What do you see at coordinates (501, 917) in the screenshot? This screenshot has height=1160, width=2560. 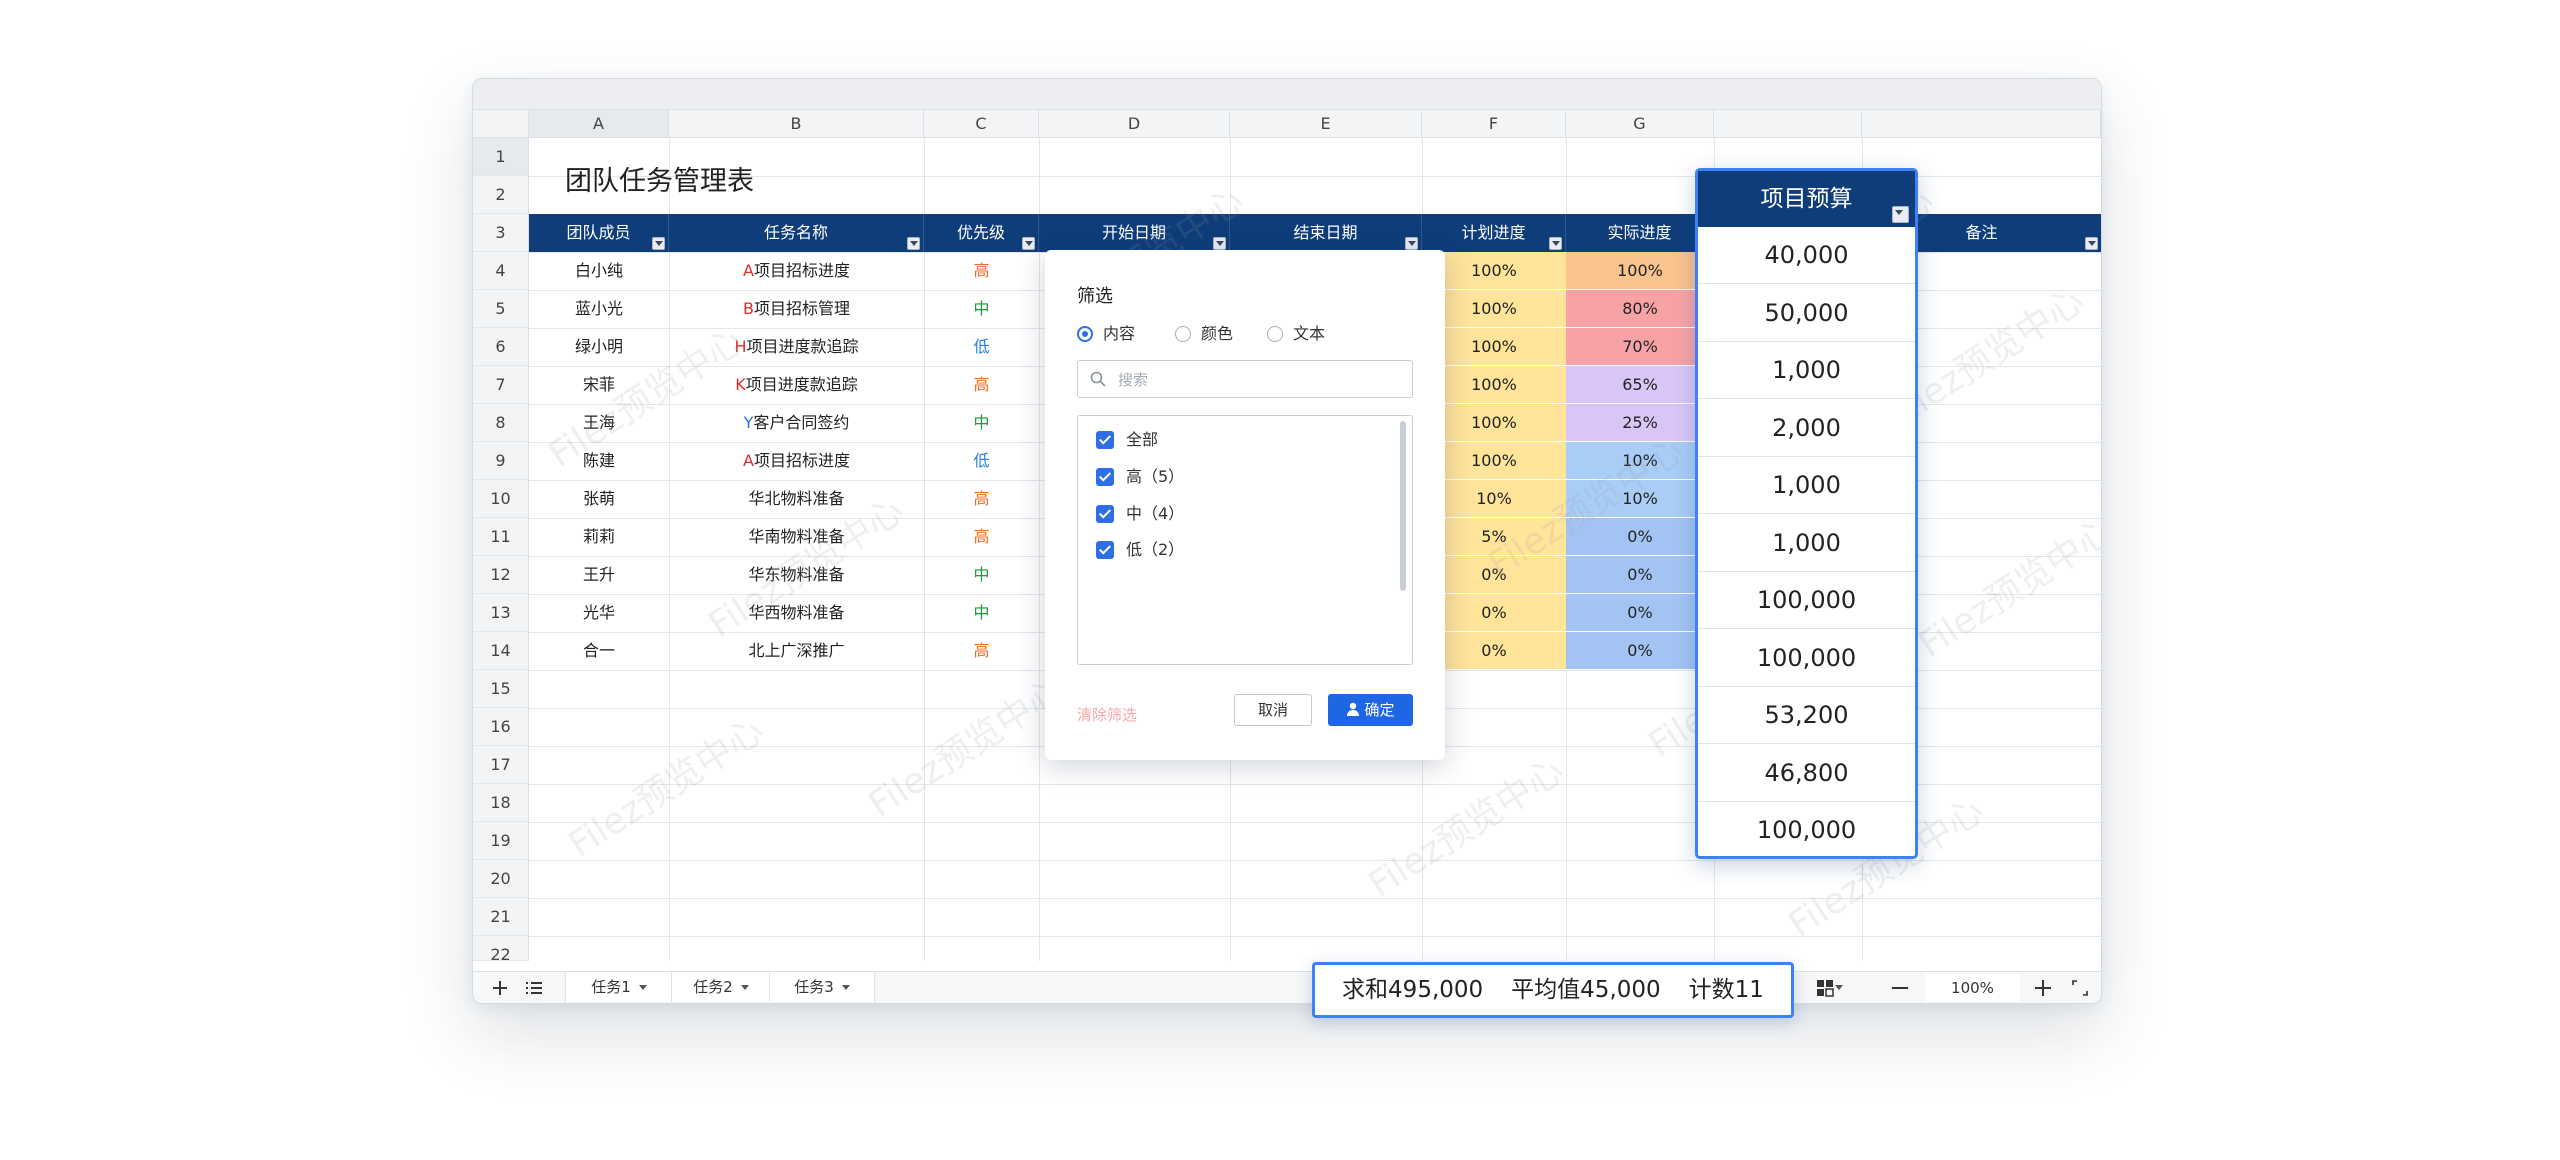 I see `row-header: 21` at bounding box center [501, 917].